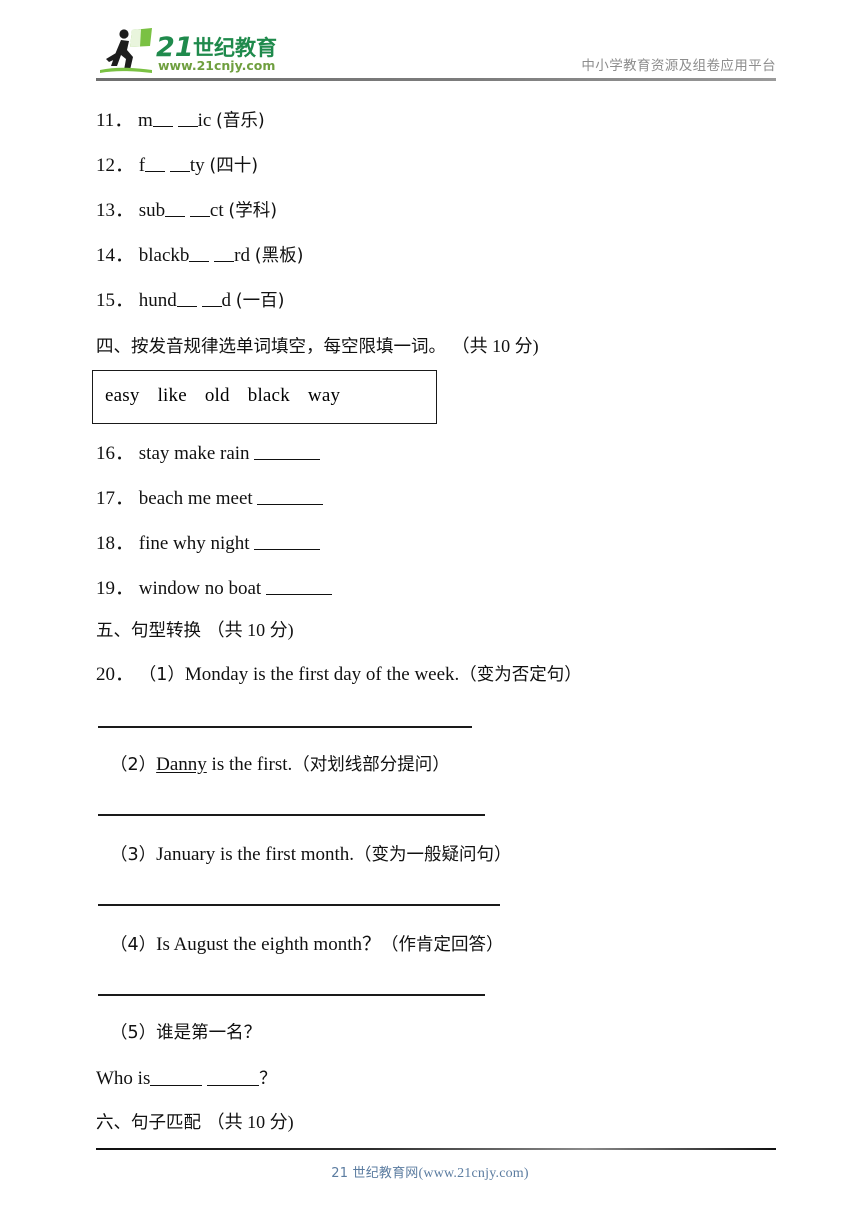 This screenshot has width=860, height=1216. What do you see at coordinates (133, 765) in the screenshot?
I see `subitem-label: （2）` at bounding box center [133, 765].